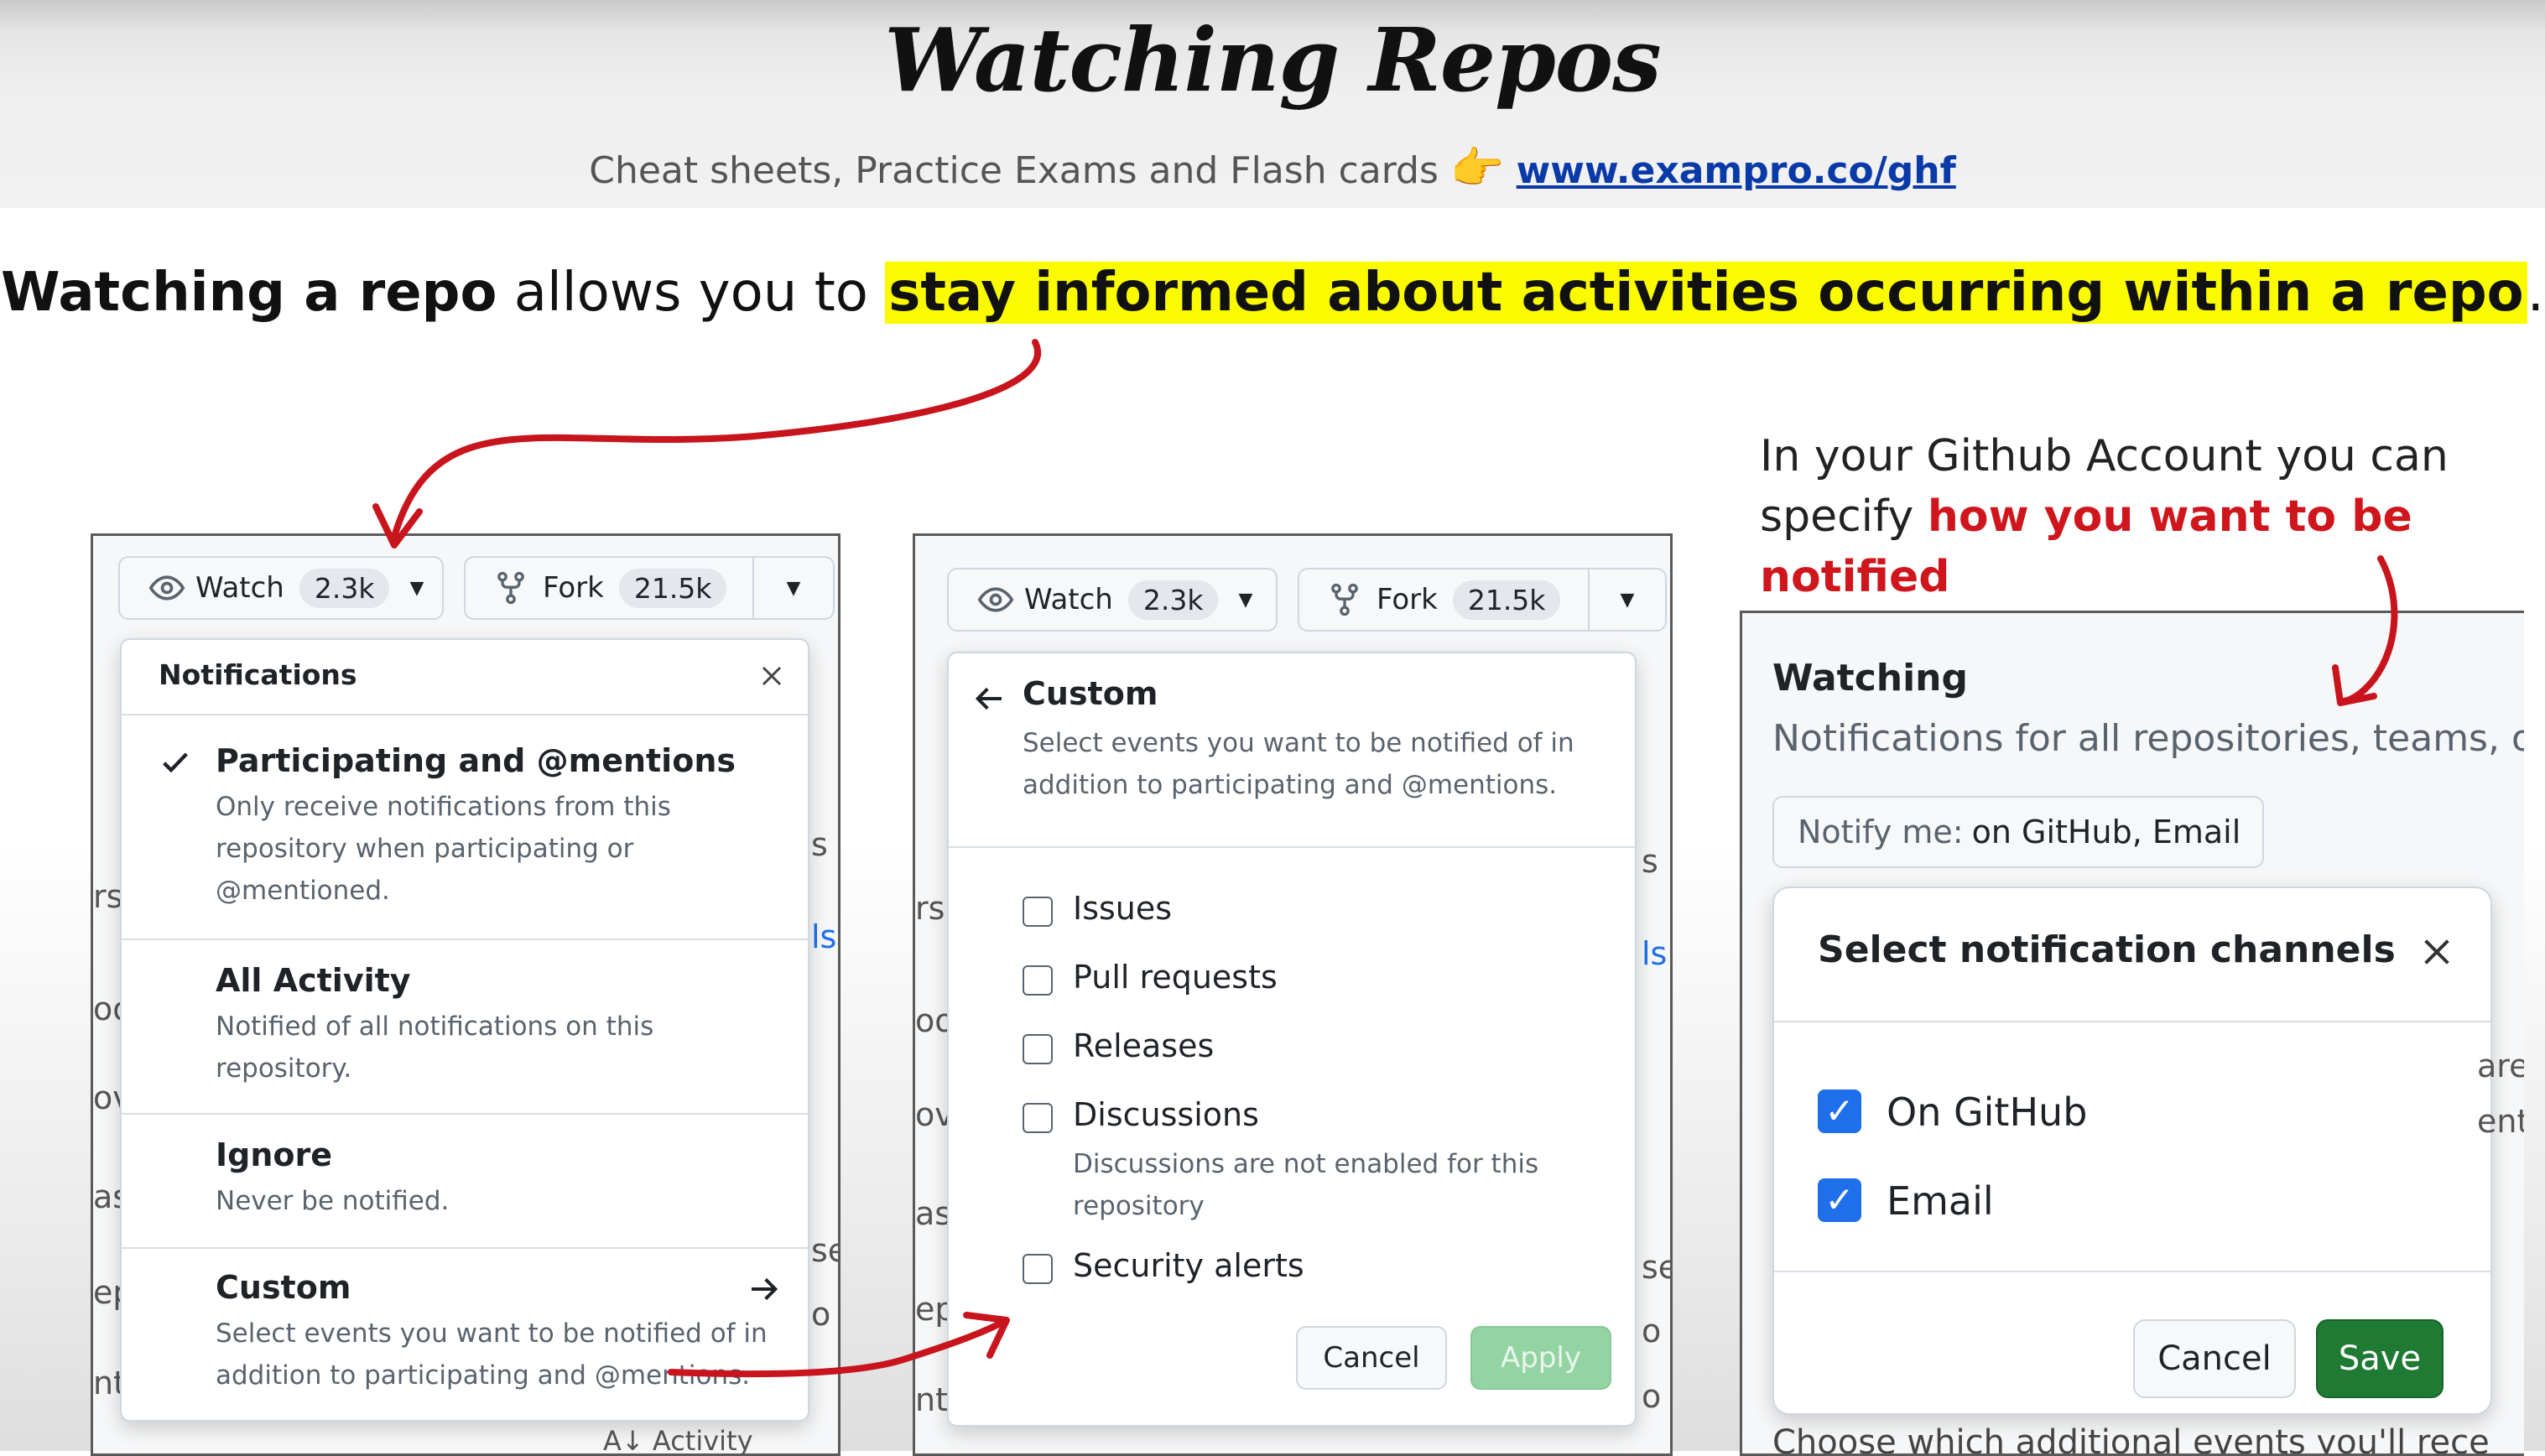 This screenshot has width=2545, height=1456. Describe the element at coordinates (824, 1250) in the screenshot. I see `ghost-text: se` at that location.